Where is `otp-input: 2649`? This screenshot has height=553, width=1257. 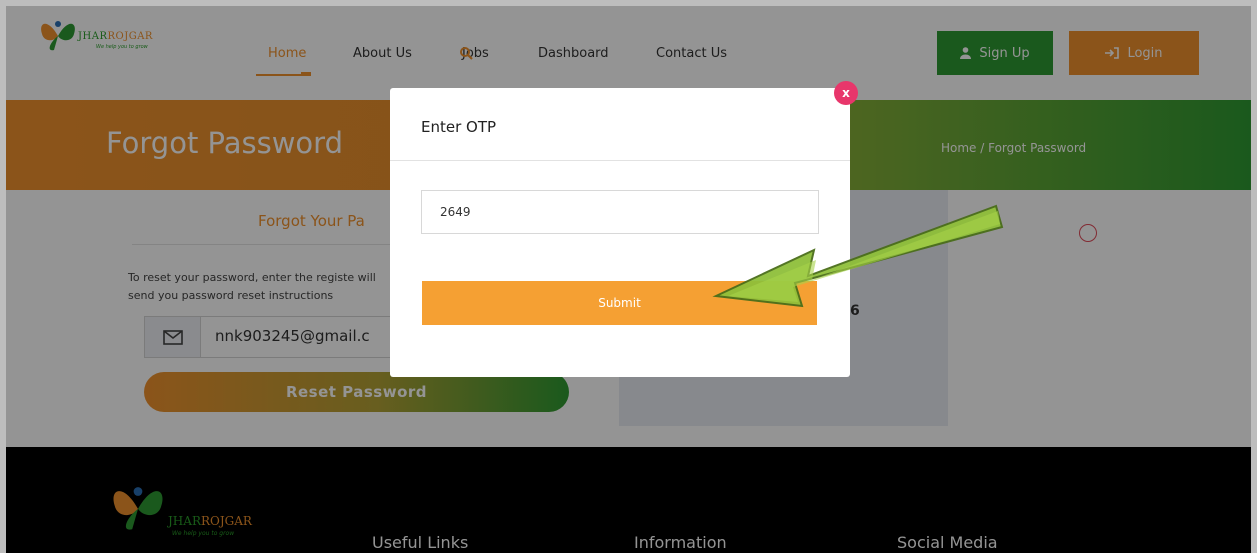
otp-input: 2649 is located at coordinates (620, 212).